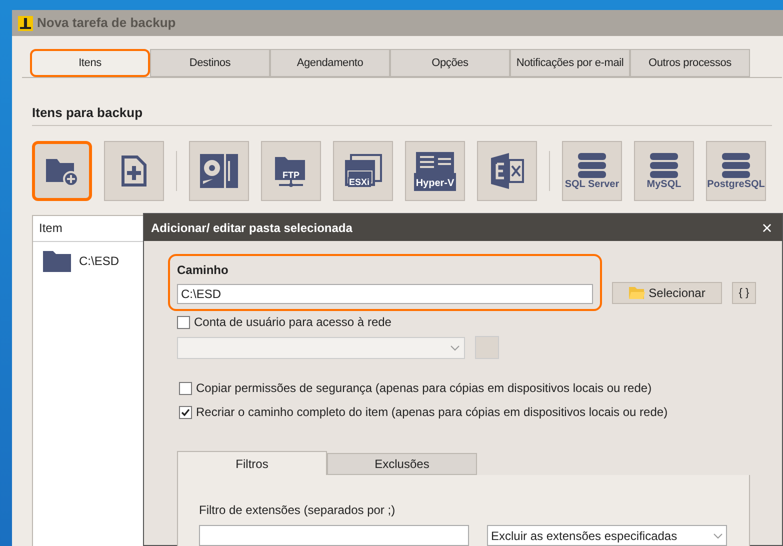  I want to click on file-add-icon, so click(134, 171).